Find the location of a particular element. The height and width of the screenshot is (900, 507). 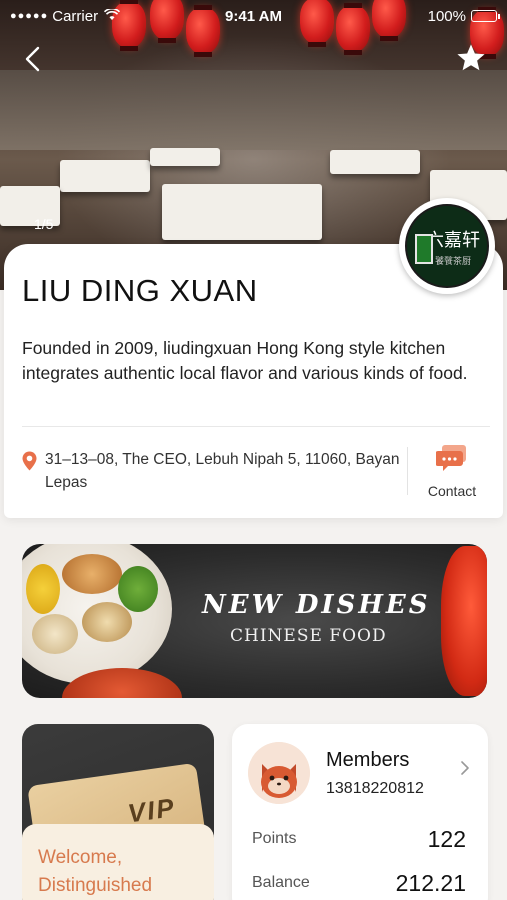

logo-emblem is located at coordinates (424, 249).